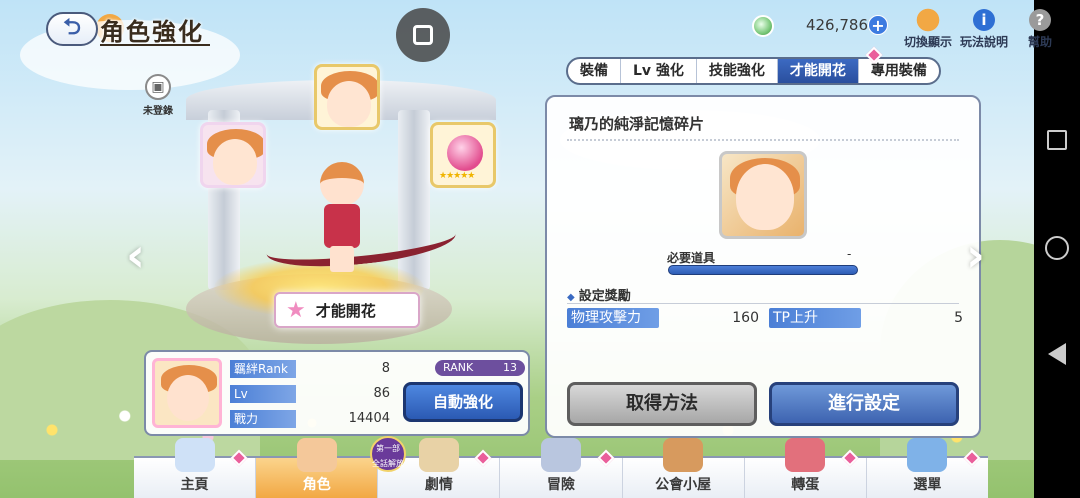 Image resolution: width=1080 pixels, height=498 pixels. Describe the element at coordinates (594, 71) in the screenshot. I see `tab-equipment: 裝備` at that location.